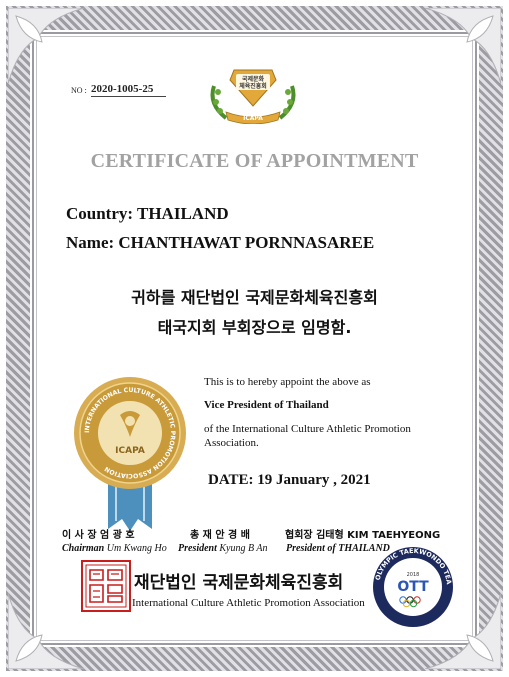 The height and width of the screenshot is (677, 509). What do you see at coordinates (289, 480) in the screenshot?
I see `certificate-date: DATE: 19 January , 2021` at bounding box center [289, 480].